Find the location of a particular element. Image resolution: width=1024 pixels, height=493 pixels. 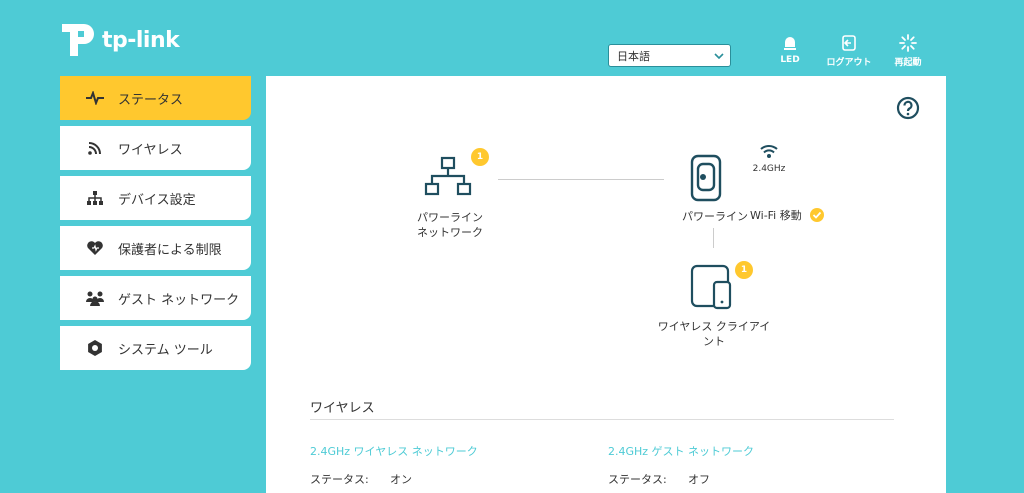

reboot-button: 再起動 is located at coordinates (908, 51).